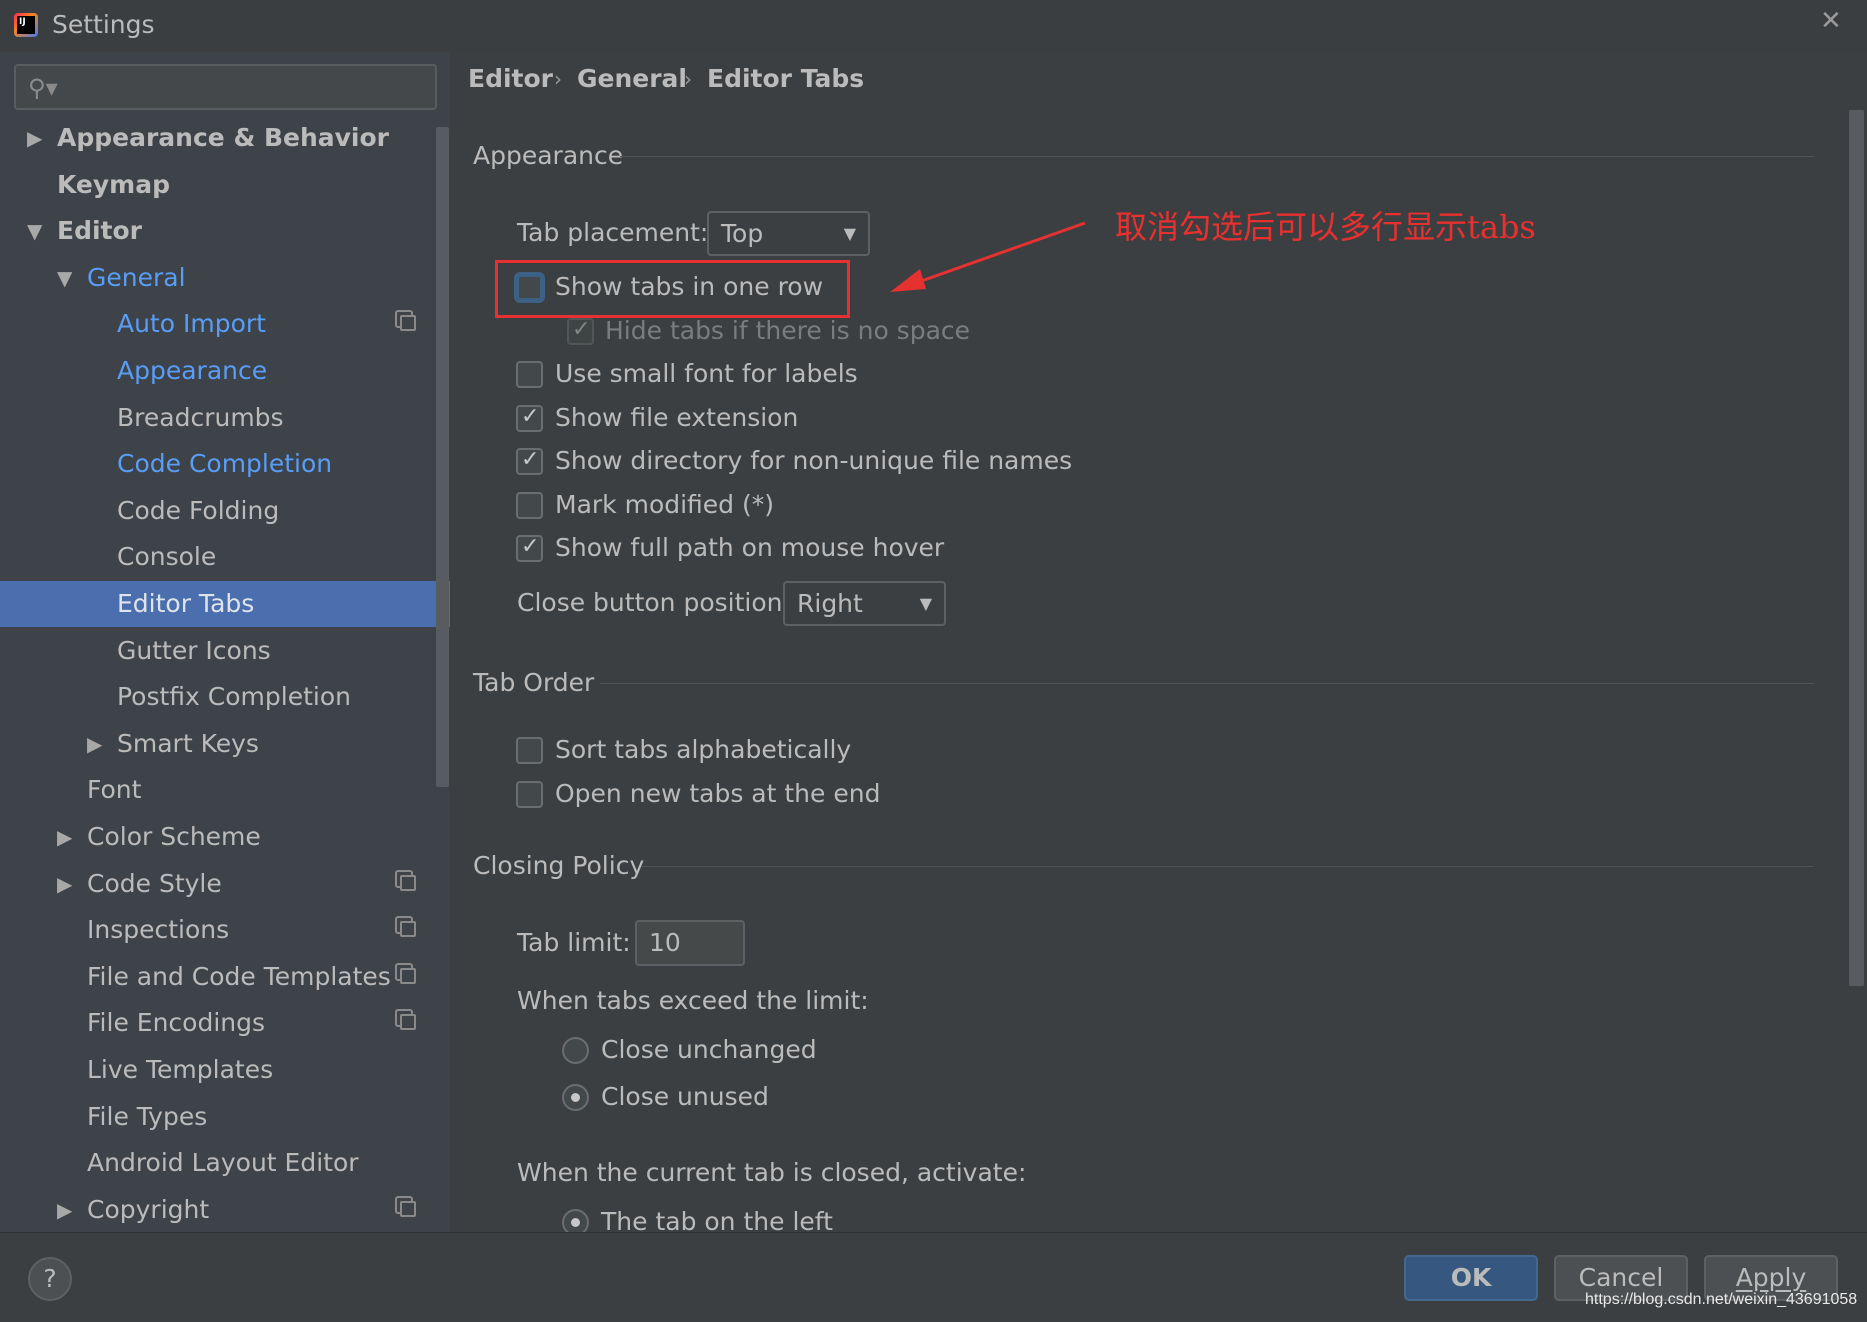 Image resolution: width=1867 pixels, height=1322 pixels. Describe the element at coordinates (529, 548) in the screenshot. I see `show-full-path-checkbox` at that location.